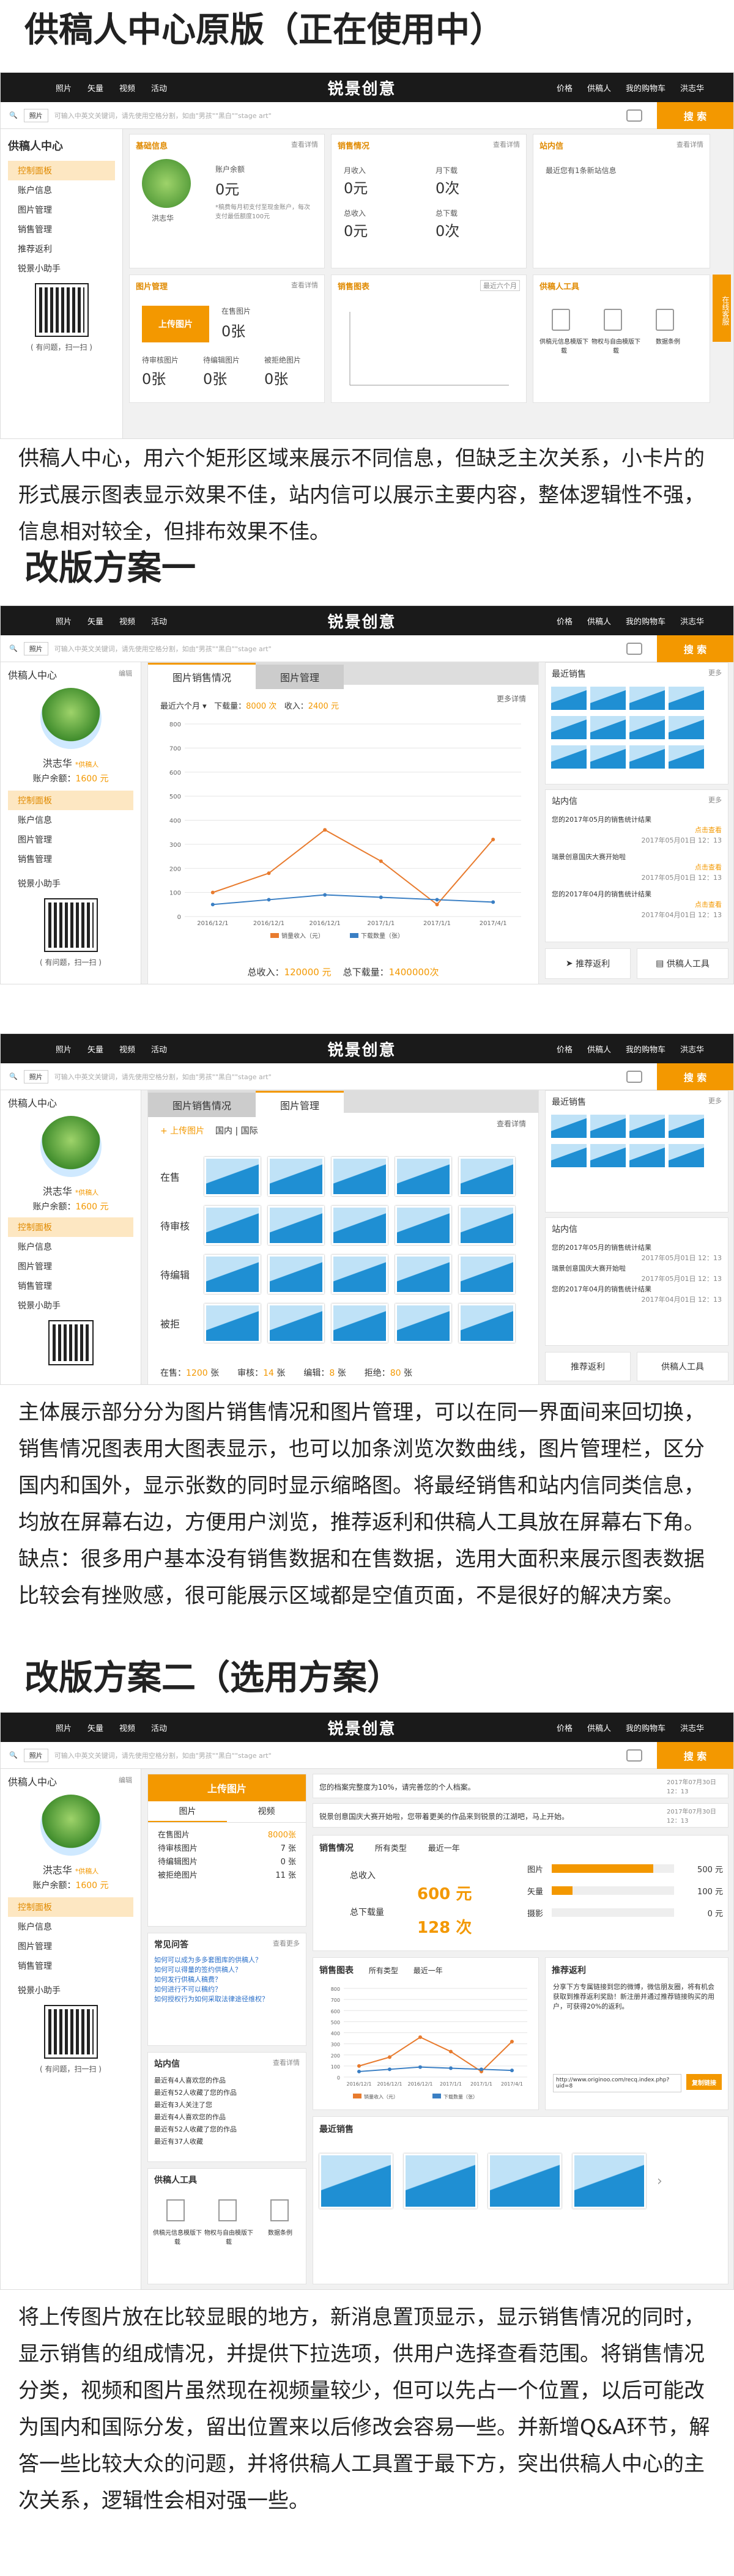 The width and height of the screenshot is (734, 2576). What do you see at coordinates (70, 1966) in the screenshot?
I see `sidebar-item-sales: 销售管理` at bounding box center [70, 1966].